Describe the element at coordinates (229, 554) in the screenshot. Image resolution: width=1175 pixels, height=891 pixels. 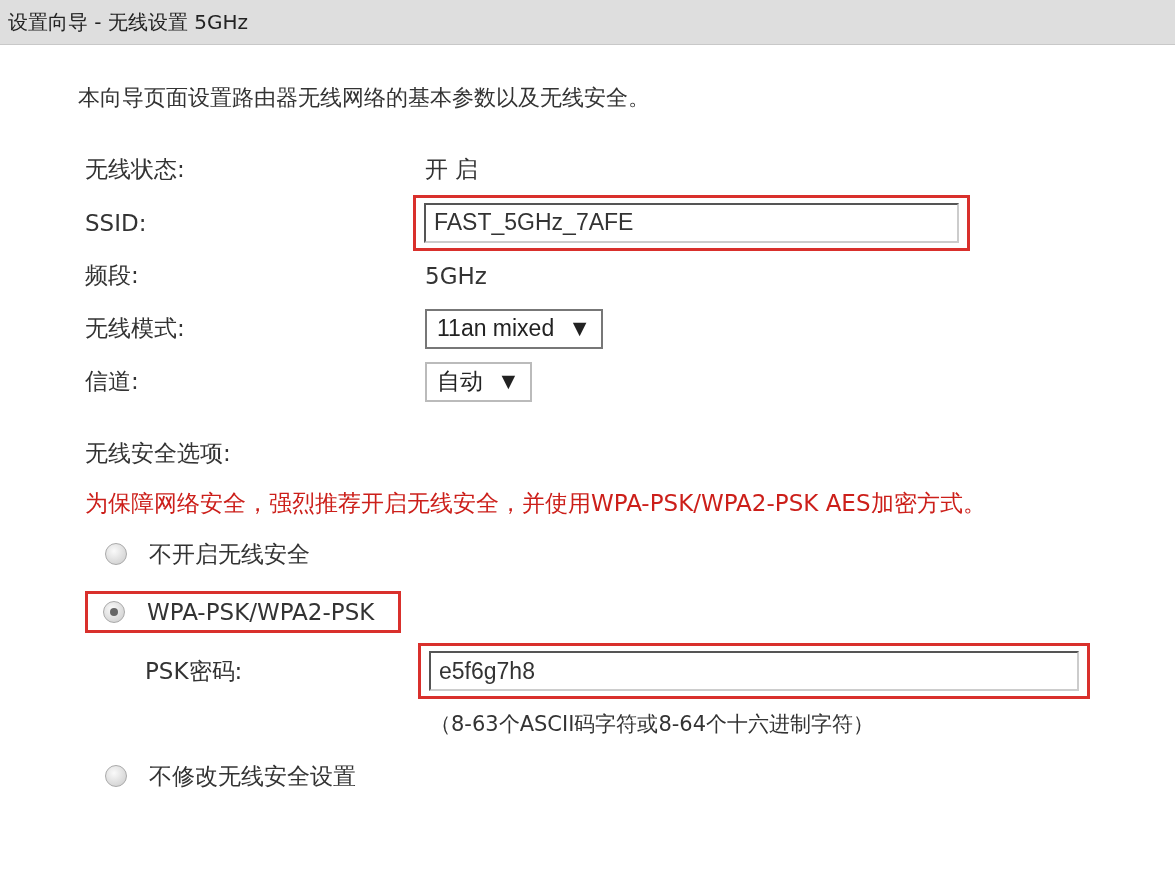
I see `radio-label: 不开启无线安全` at that location.